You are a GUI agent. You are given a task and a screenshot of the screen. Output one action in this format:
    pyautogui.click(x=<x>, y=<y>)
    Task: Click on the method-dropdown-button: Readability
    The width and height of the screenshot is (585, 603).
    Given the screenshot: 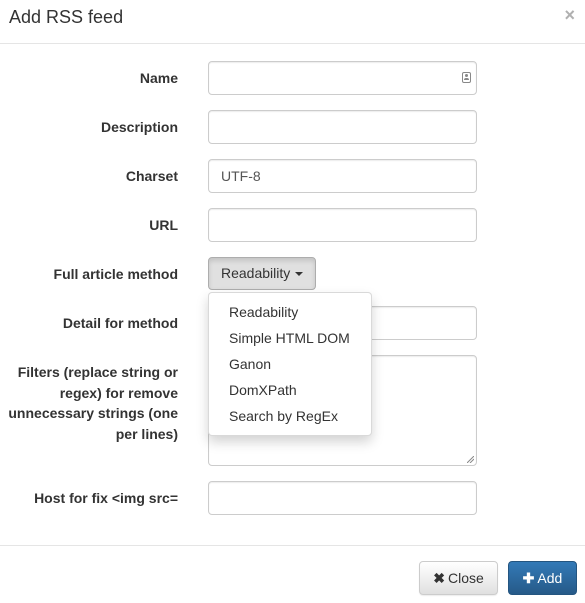 What is the action you would take?
    pyautogui.click(x=262, y=273)
    